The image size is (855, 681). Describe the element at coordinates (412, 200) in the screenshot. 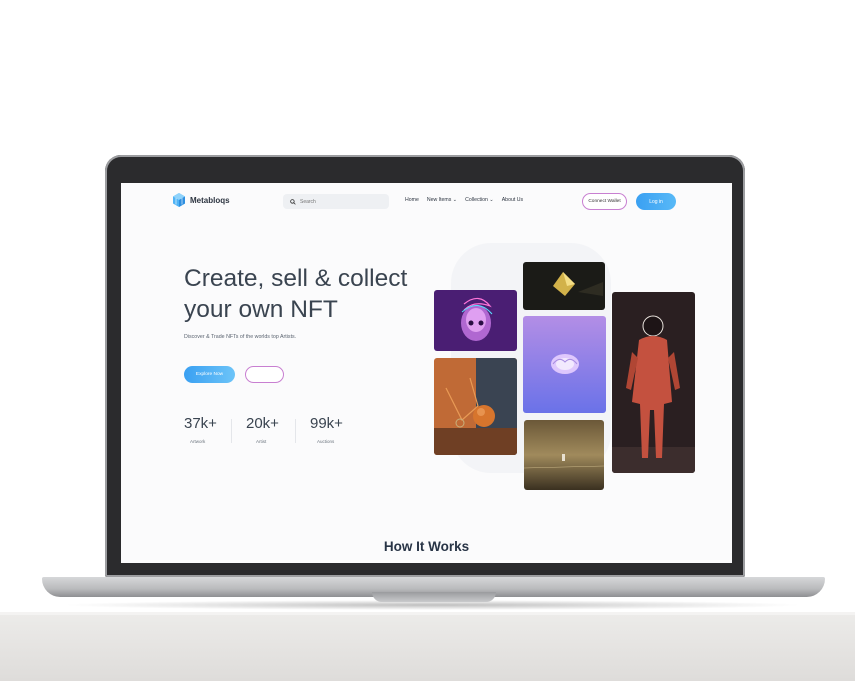

I see `nav-home: Home` at that location.